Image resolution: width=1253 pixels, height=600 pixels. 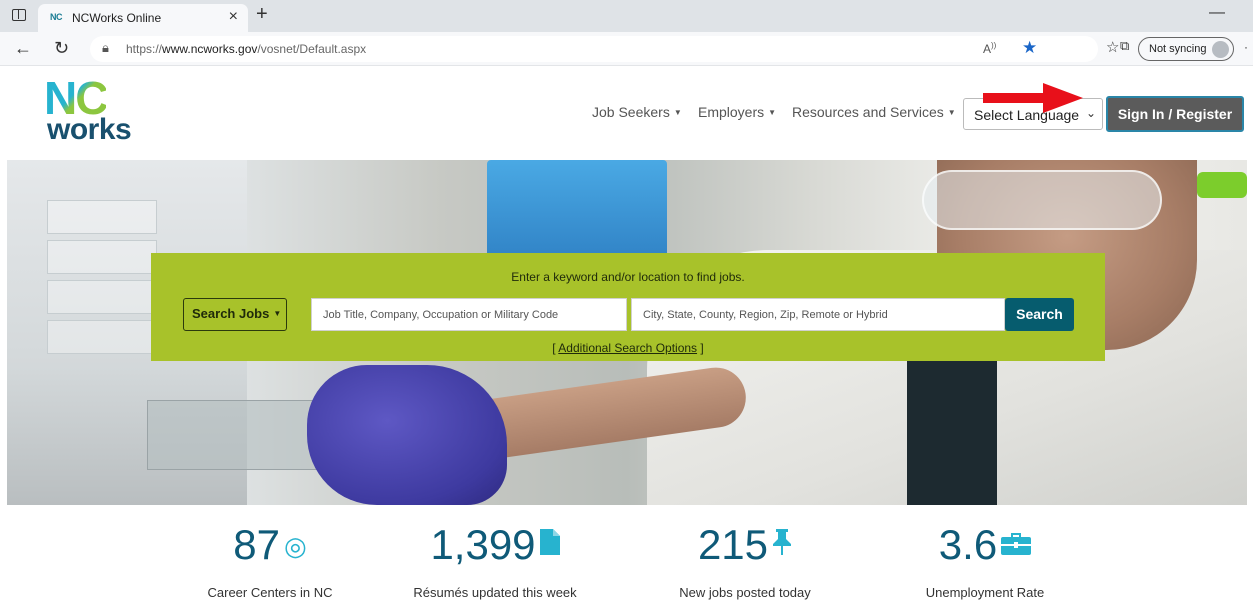 What do you see at coordinates (235, 314) in the screenshot?
I see `search-type-dropdown: Search Jobs ▼` at bounding box center [235, 314].